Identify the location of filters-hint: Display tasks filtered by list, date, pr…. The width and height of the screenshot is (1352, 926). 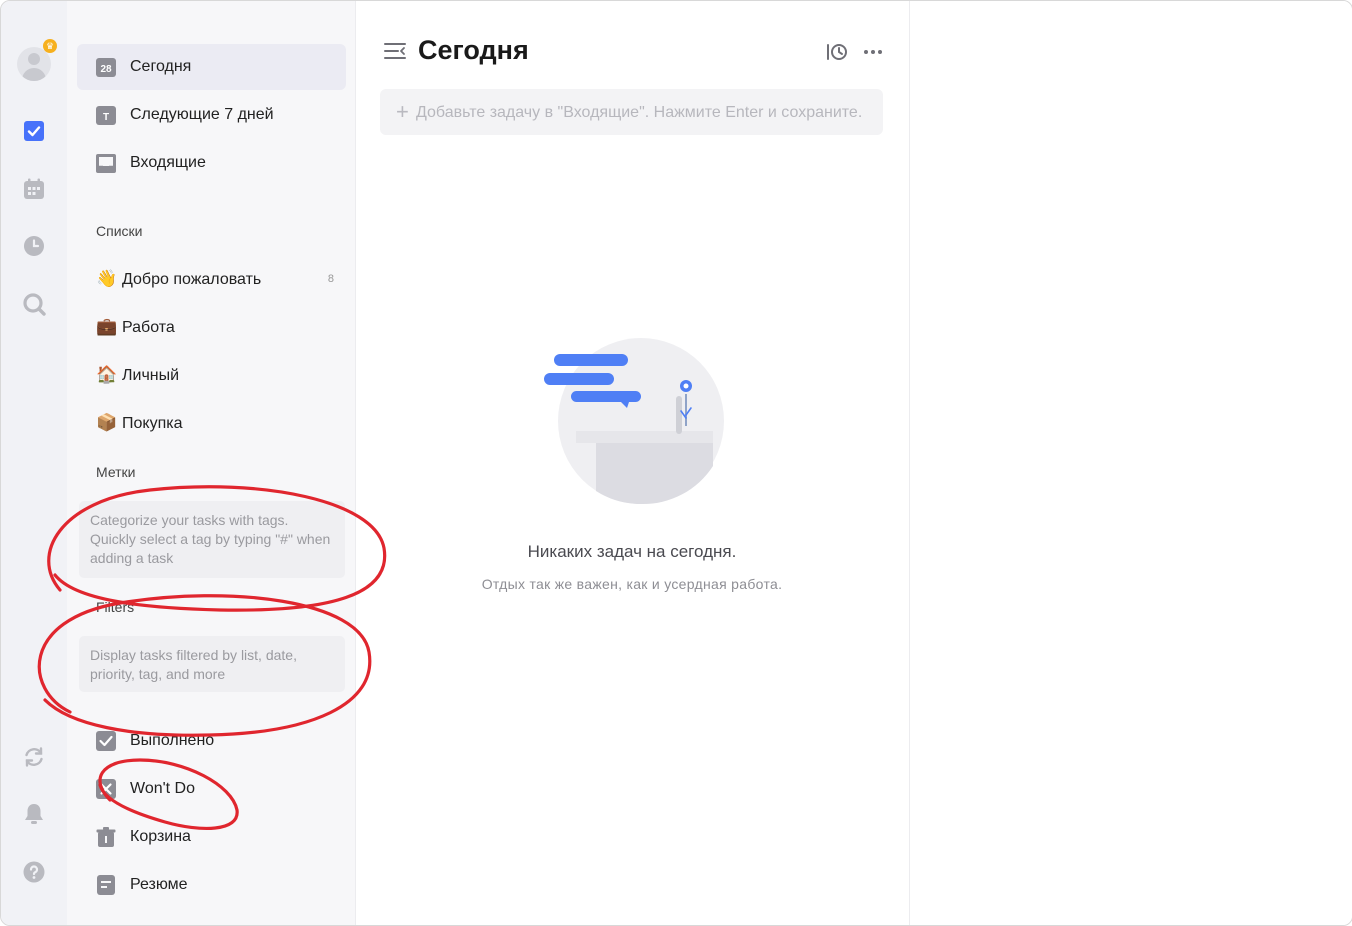
(212, 664).